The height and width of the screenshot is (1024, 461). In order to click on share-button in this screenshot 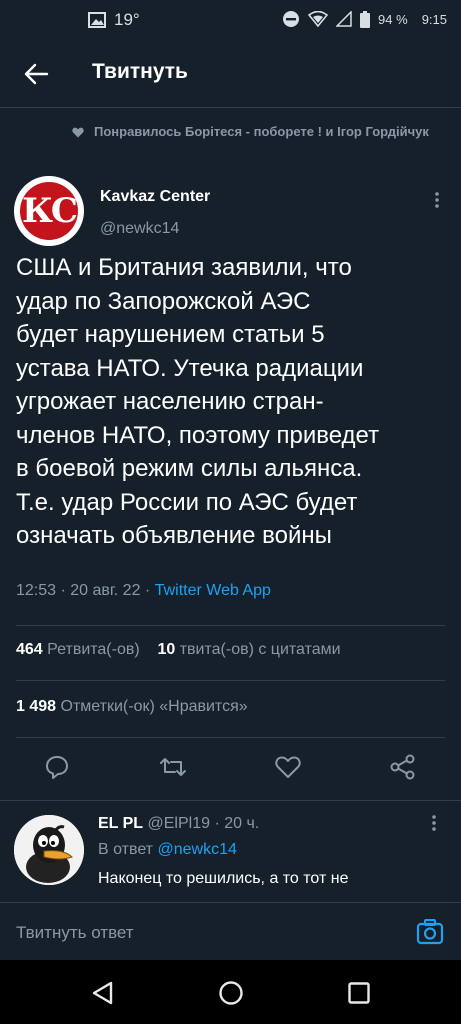, I will do `click(403, 768)`.